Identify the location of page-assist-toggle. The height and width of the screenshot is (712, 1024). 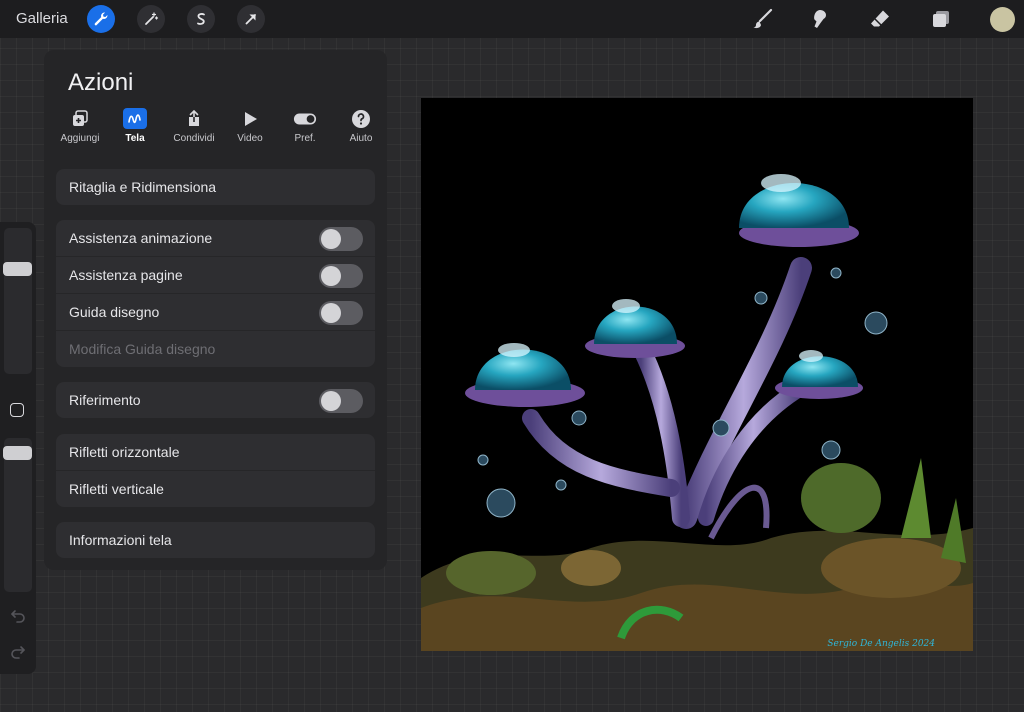
(341, 276).